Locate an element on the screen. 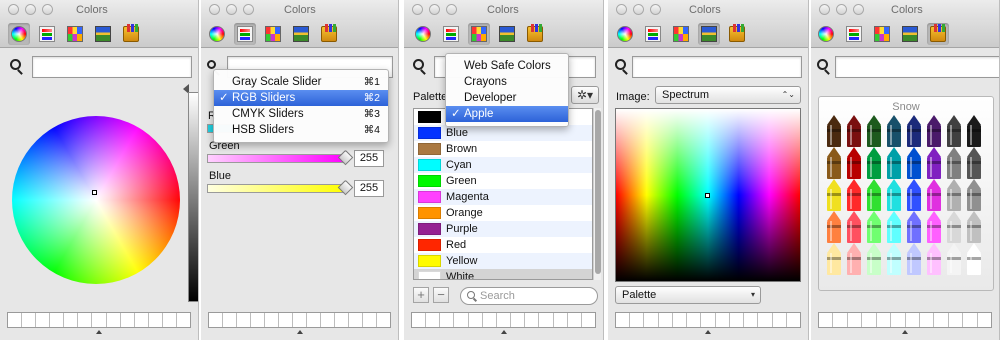  color-list-item: Brown is located at coordinates (503, 149).